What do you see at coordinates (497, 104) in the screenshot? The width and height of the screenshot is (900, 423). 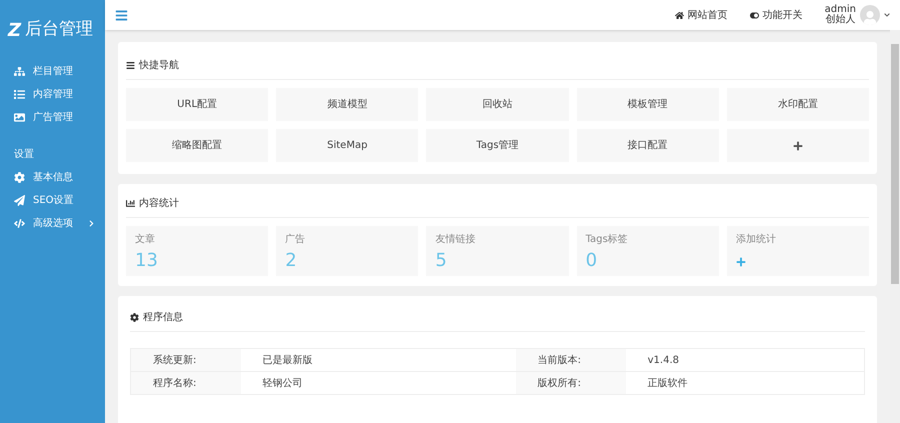 I see `shortcut-button: 回收站` at bounding box center [497, 104].